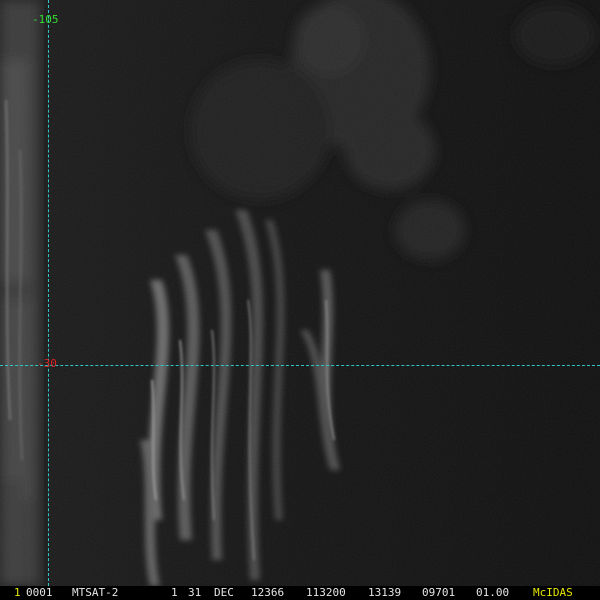 Image resolution: width=600 pixels, height=600 pixels. I want to click on line-start: 13139, so click(385, 592).